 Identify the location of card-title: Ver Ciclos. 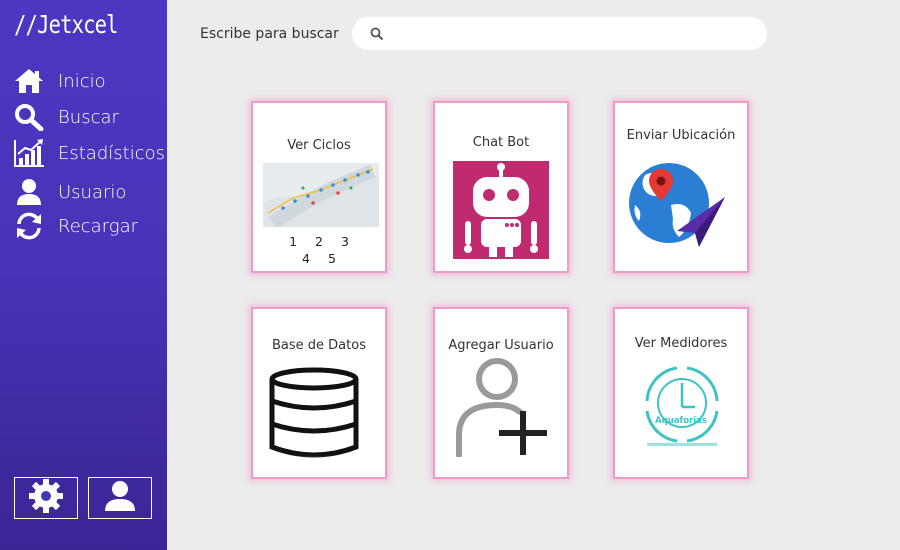
(319, 145).